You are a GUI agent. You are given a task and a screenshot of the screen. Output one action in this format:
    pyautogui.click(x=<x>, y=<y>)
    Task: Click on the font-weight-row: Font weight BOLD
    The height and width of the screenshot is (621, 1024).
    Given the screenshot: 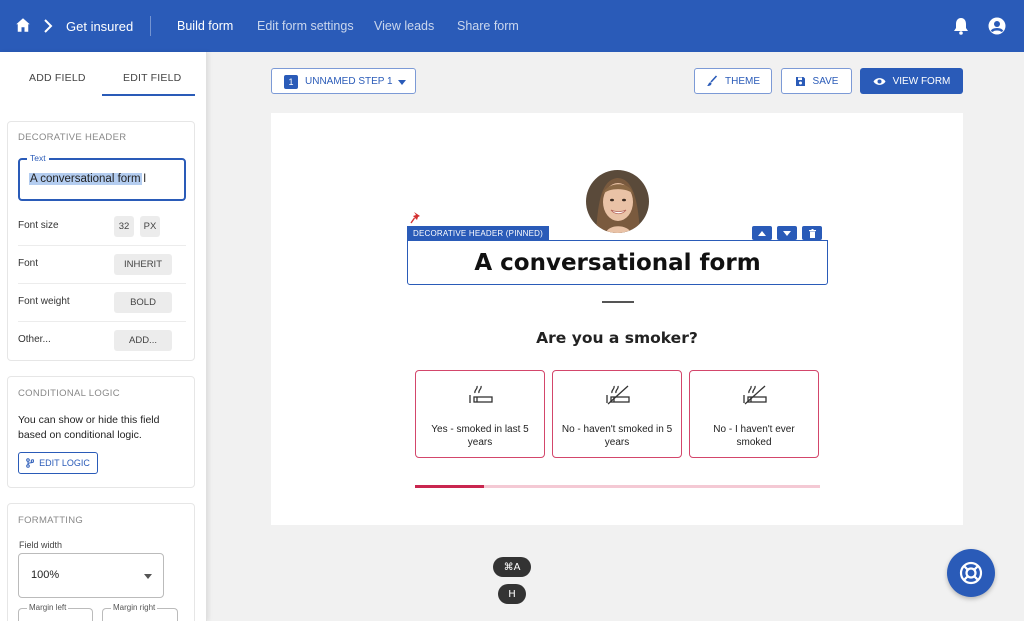 What is the action you would take?
    pyautogui.click(x=102, y=303)
    